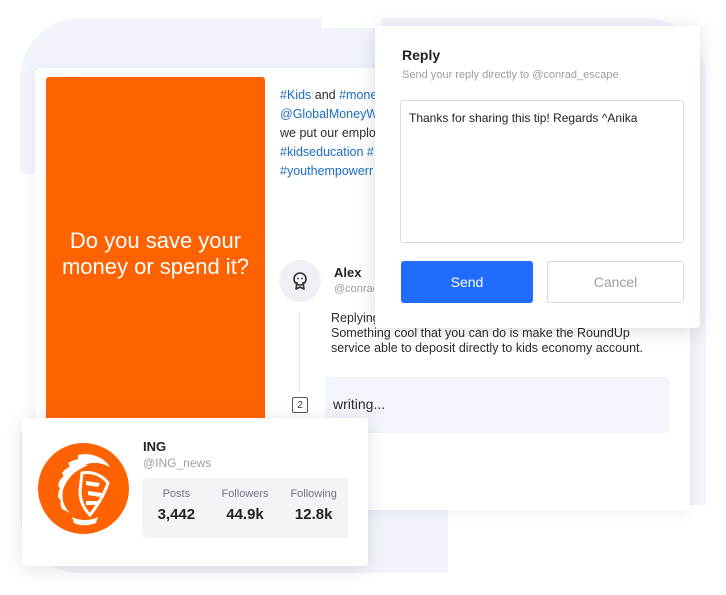 The image size is (726, 595). I want to click on hashtag-link: #youthempowerr, so click(326, 171).